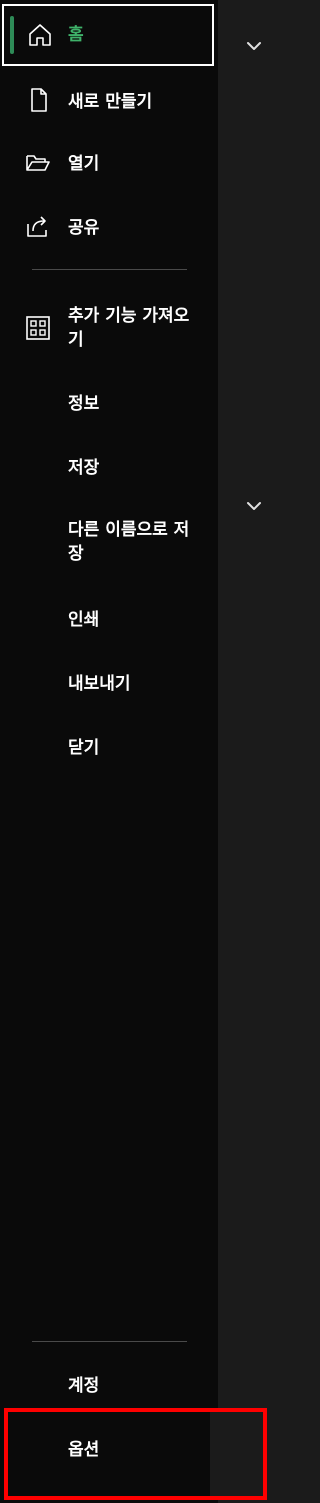  I want to click on new-document-icon, so click(39, 100).